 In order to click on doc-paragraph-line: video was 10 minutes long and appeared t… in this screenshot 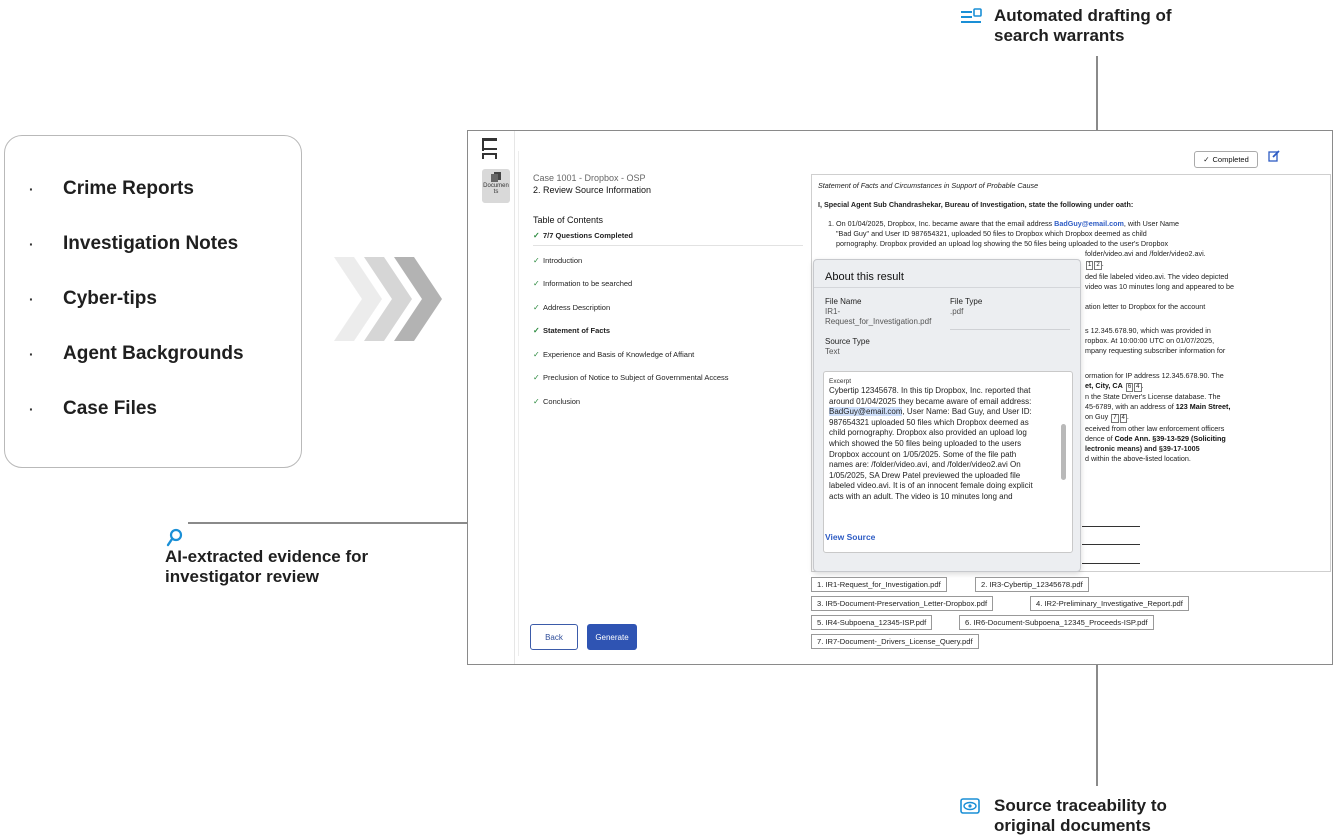, I will do `click(1160, 286)`.